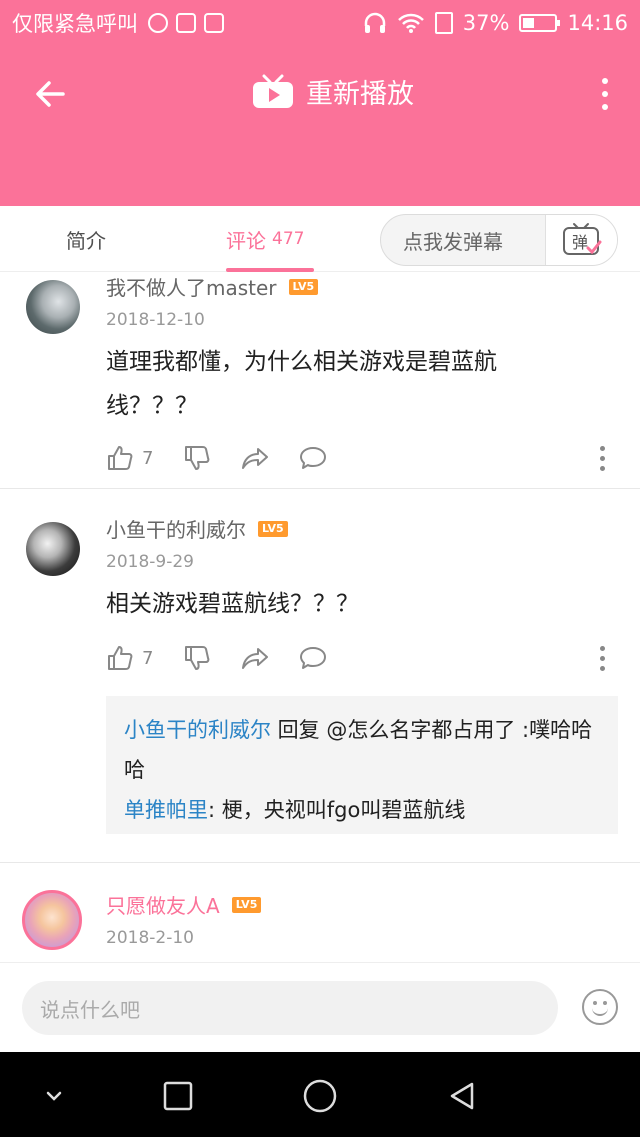 The height and width of the screenshot is (1137, 640). What do you see at coordinates (443, 23) in the screenshot?
I see `sim-icon` at bounding box center [443, 23].